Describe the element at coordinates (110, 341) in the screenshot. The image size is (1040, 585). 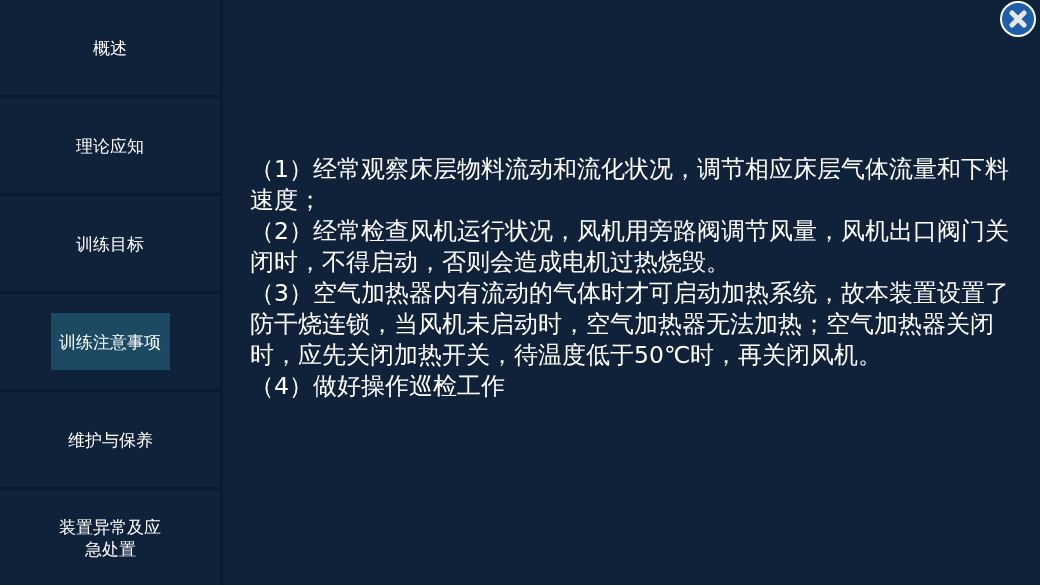
I see `sidebar-item: 训练注意事项` at that location.